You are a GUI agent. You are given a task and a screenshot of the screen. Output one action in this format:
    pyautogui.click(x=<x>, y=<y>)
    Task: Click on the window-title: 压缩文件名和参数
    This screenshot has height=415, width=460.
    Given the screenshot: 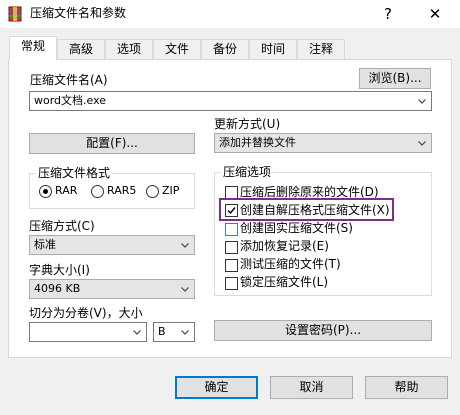 What is the action you would take?
    pyautogui.click(x=78, y=13)
    